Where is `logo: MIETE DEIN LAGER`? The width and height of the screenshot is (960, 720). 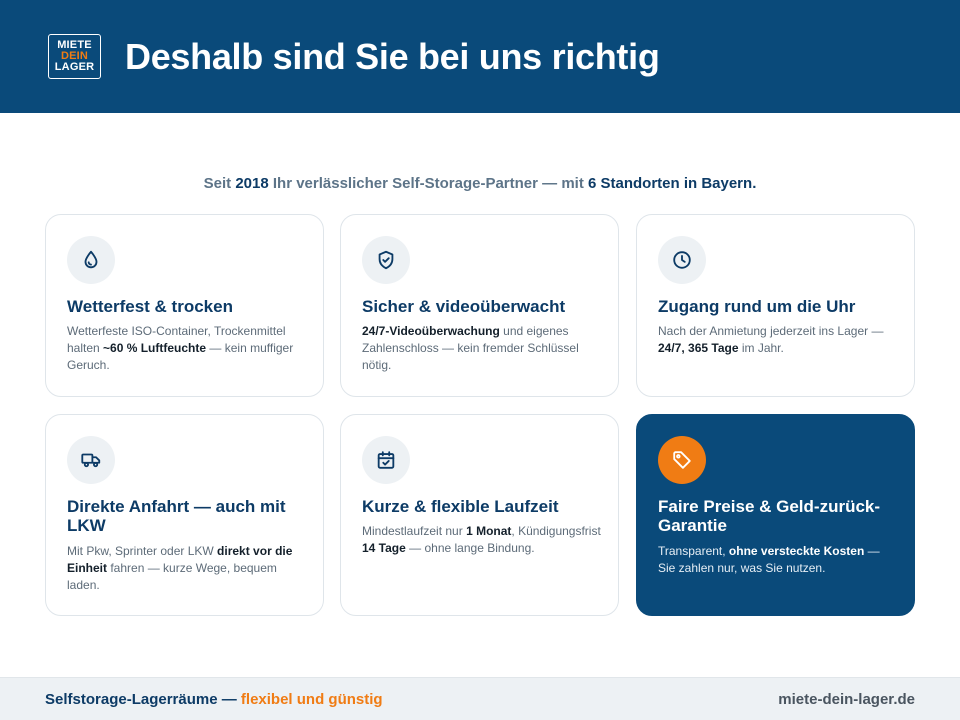 logo: MIETE DEIN LAGER is located at coordinates (74, 56).